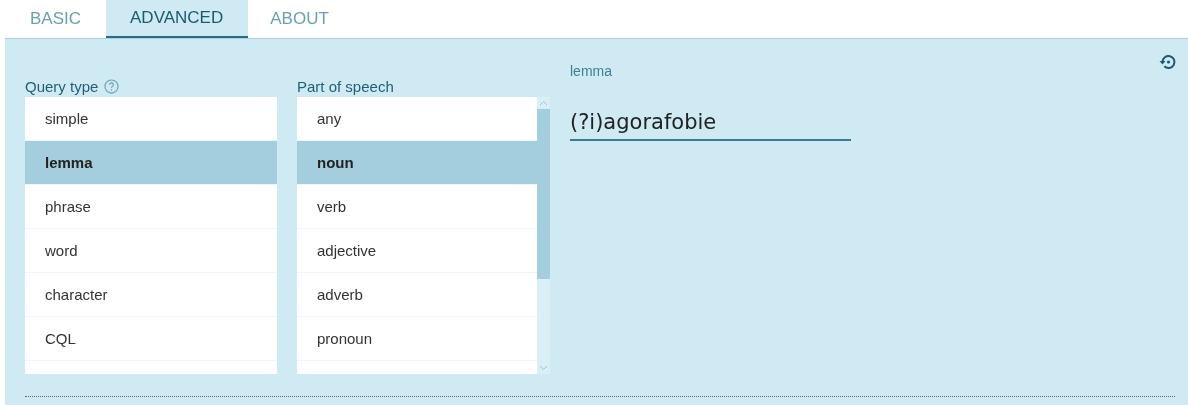 This screenshot has width=1188, height=405. I want to click on lemma-field: (?i)agorafobie, so click(710, 121).